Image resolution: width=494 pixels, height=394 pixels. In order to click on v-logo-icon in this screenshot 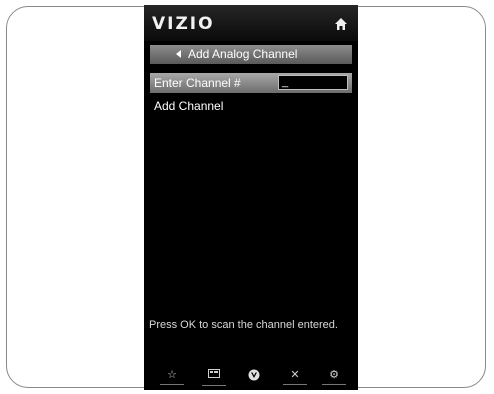, I will do `click(254, 376)`.